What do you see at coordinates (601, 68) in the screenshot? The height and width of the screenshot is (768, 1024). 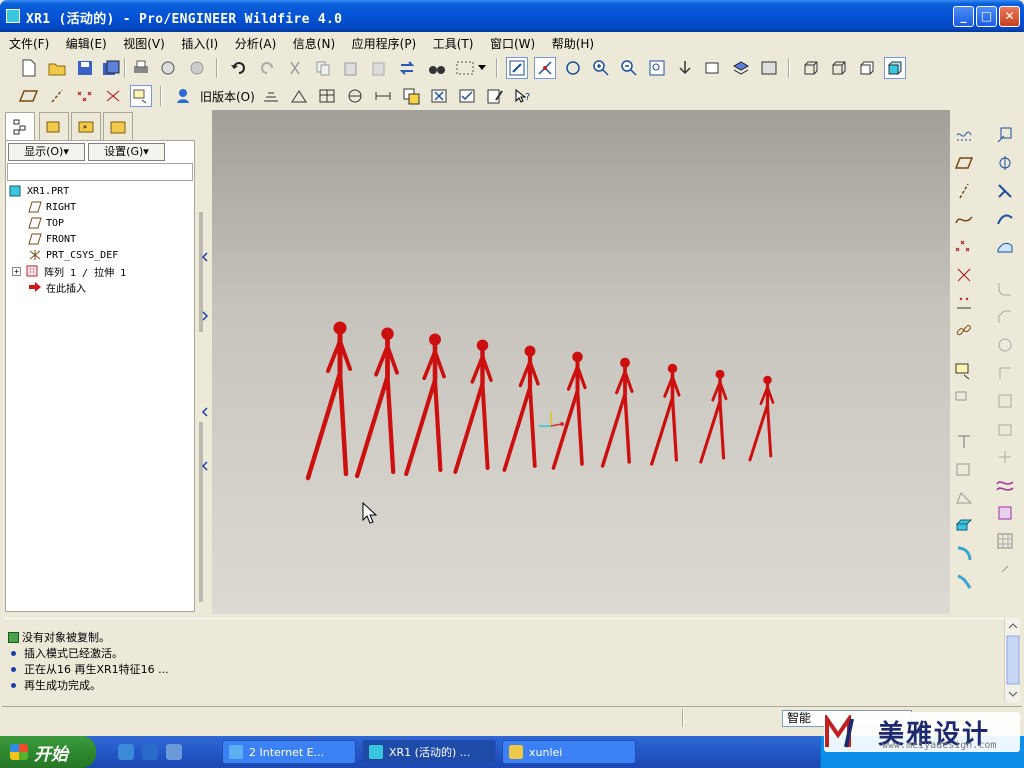 I see `zoom-in-icon` at bounding box center [601, 68].